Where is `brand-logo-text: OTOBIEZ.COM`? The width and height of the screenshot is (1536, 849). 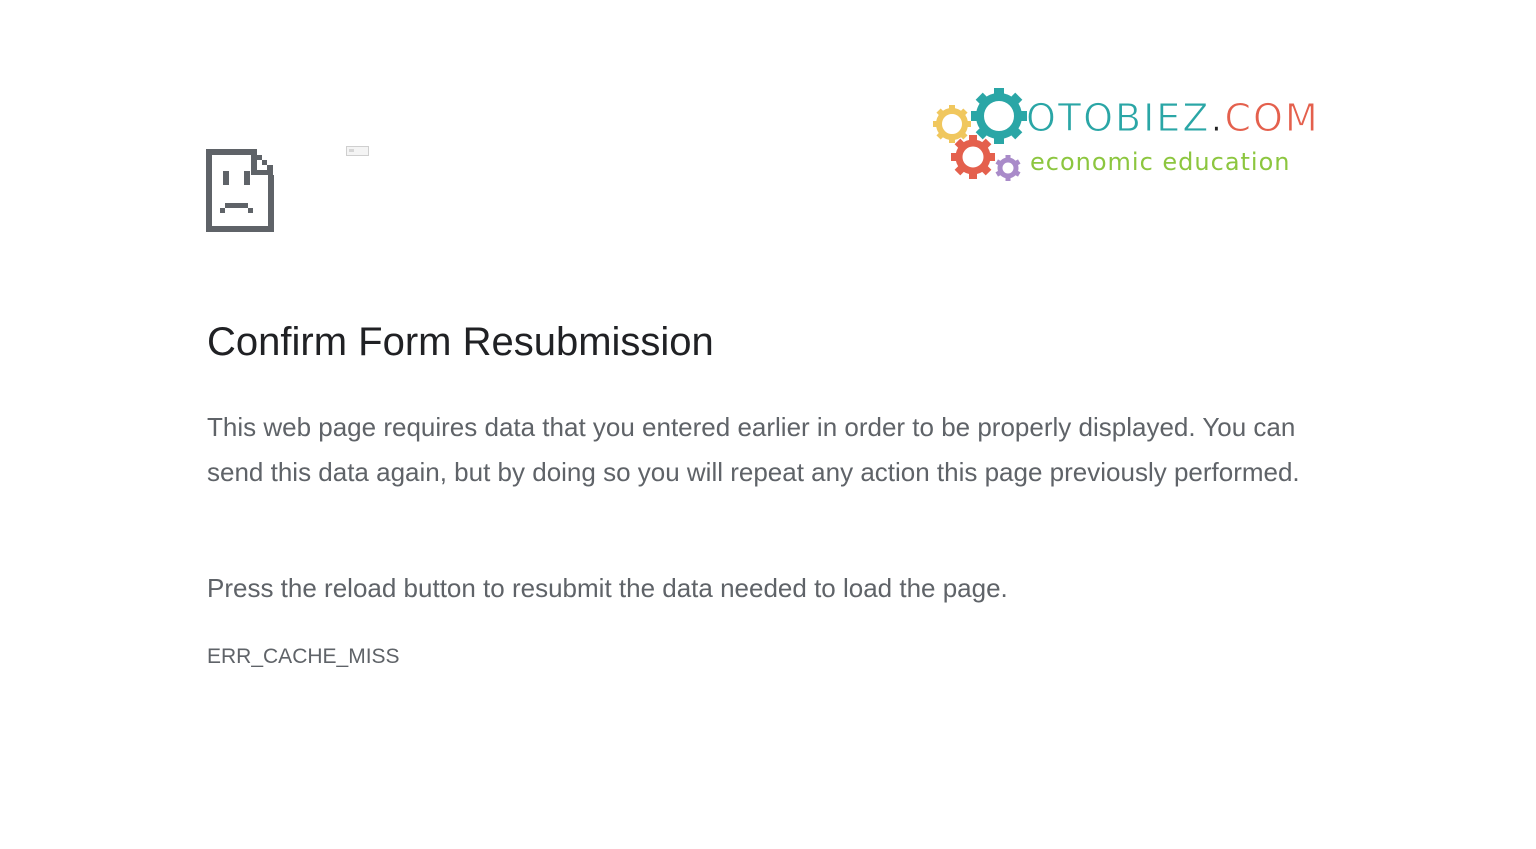 brand-logo-text: OTOBIEZ.COM is located at coordinates (1172, 118).